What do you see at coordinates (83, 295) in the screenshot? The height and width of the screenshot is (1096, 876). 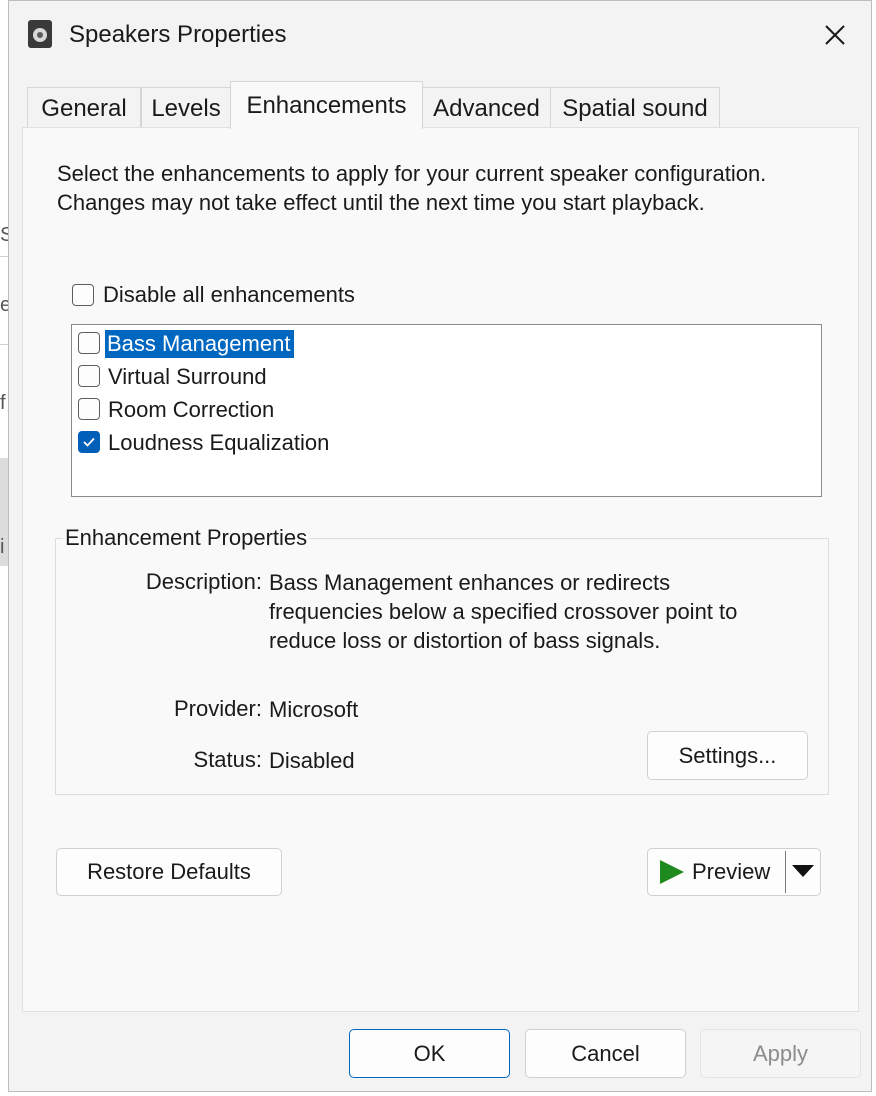 I see `disable-all-checkbox` at bounding box center [83, 295].